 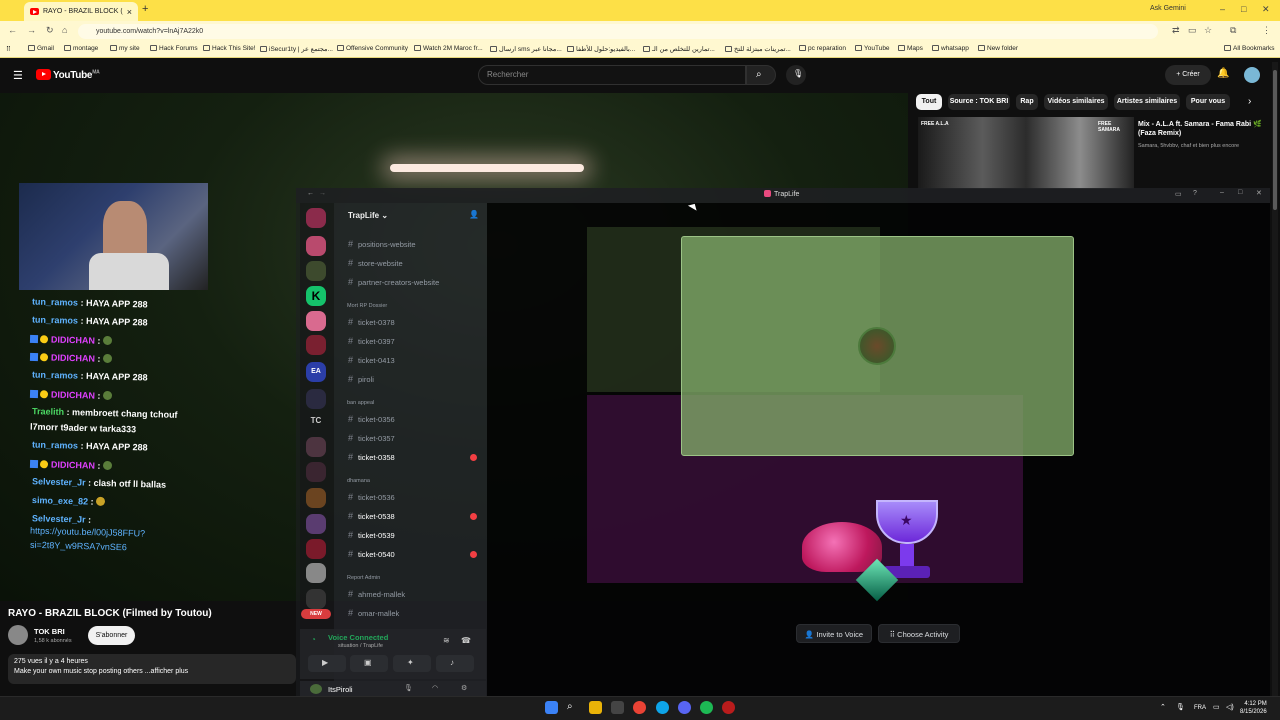 What do you see at coordinates (455, 663) in the screenshot?
I see `soundboard-button: ♪` at bounding box center [455, 663].